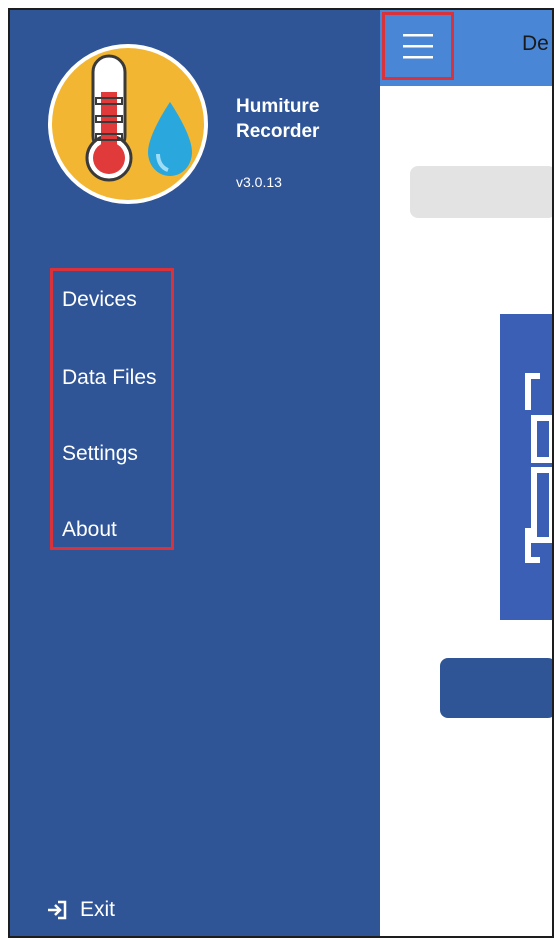  Describe the element at coordinates (481, 192) in the screenshot. I see `search-bar` at that location.